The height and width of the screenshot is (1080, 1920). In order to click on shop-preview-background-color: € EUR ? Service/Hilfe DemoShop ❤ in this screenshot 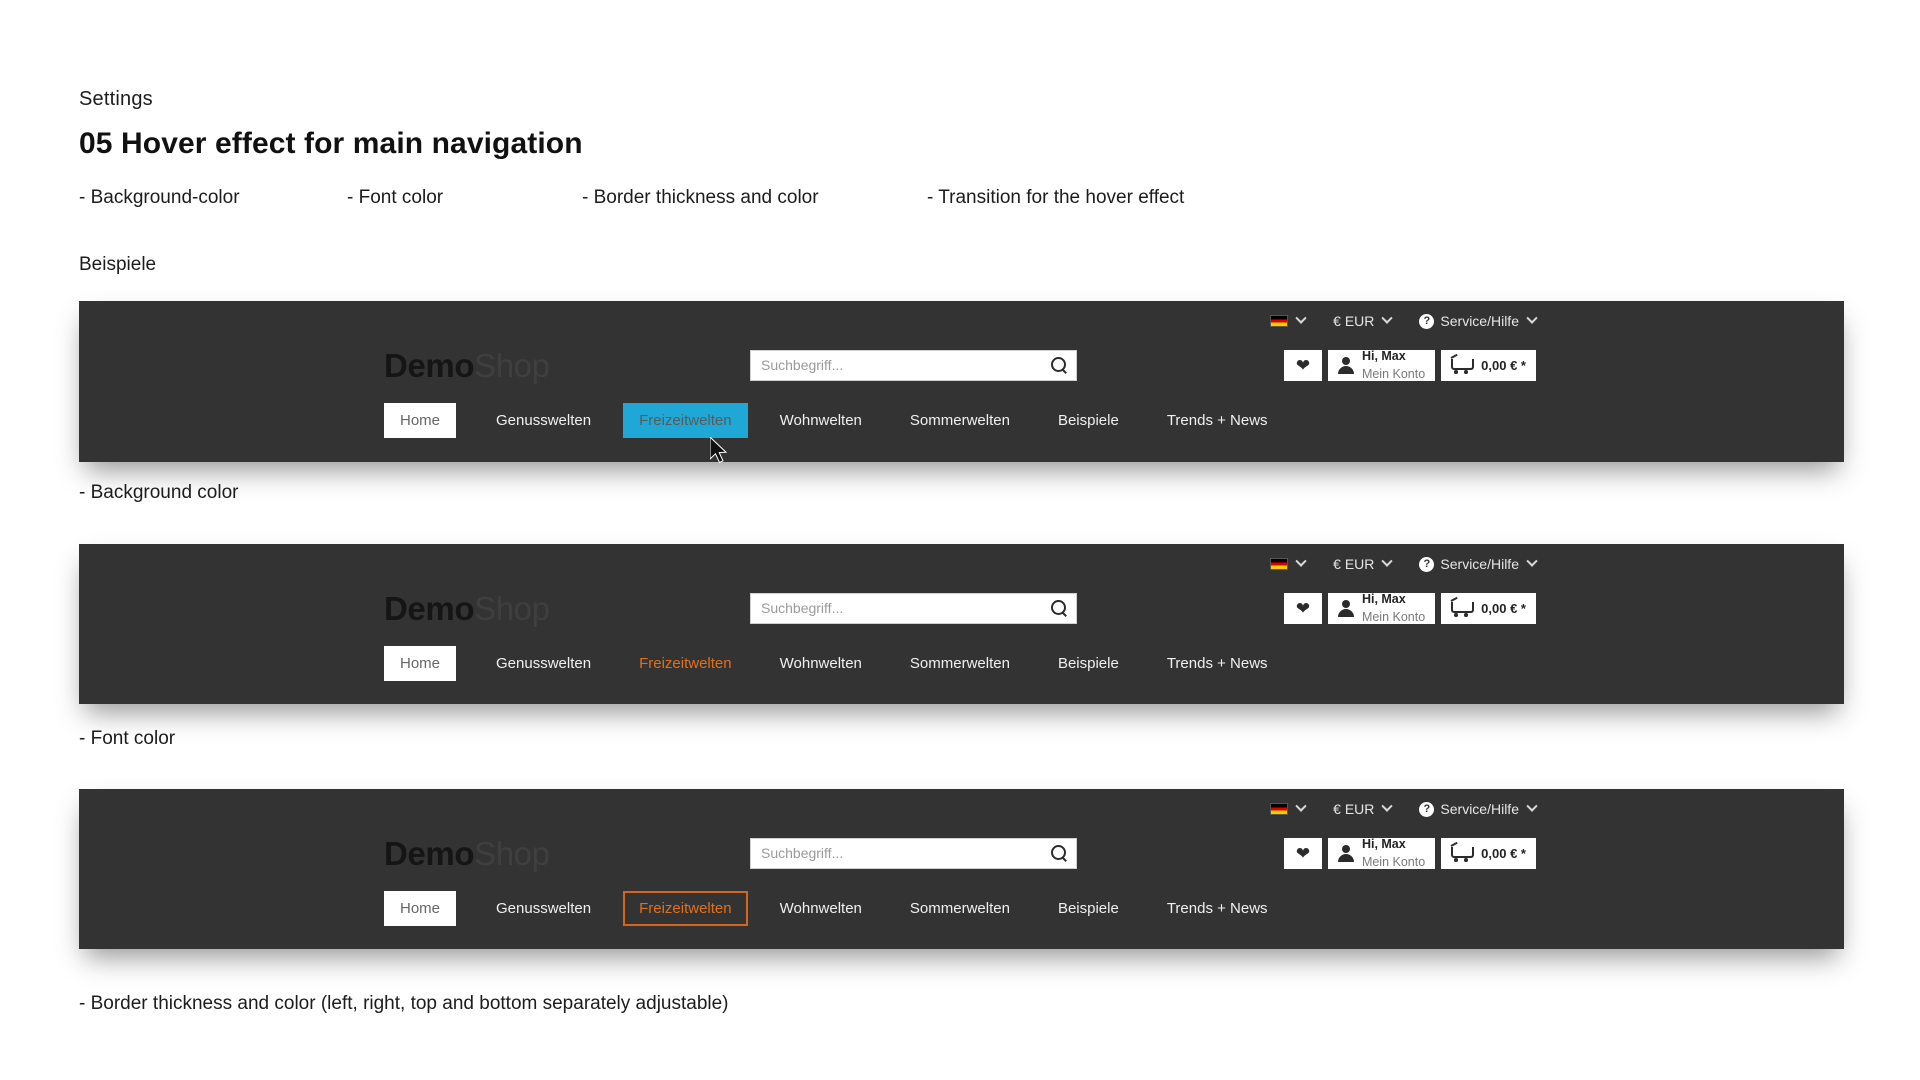, I will do `click(961, 381)`.